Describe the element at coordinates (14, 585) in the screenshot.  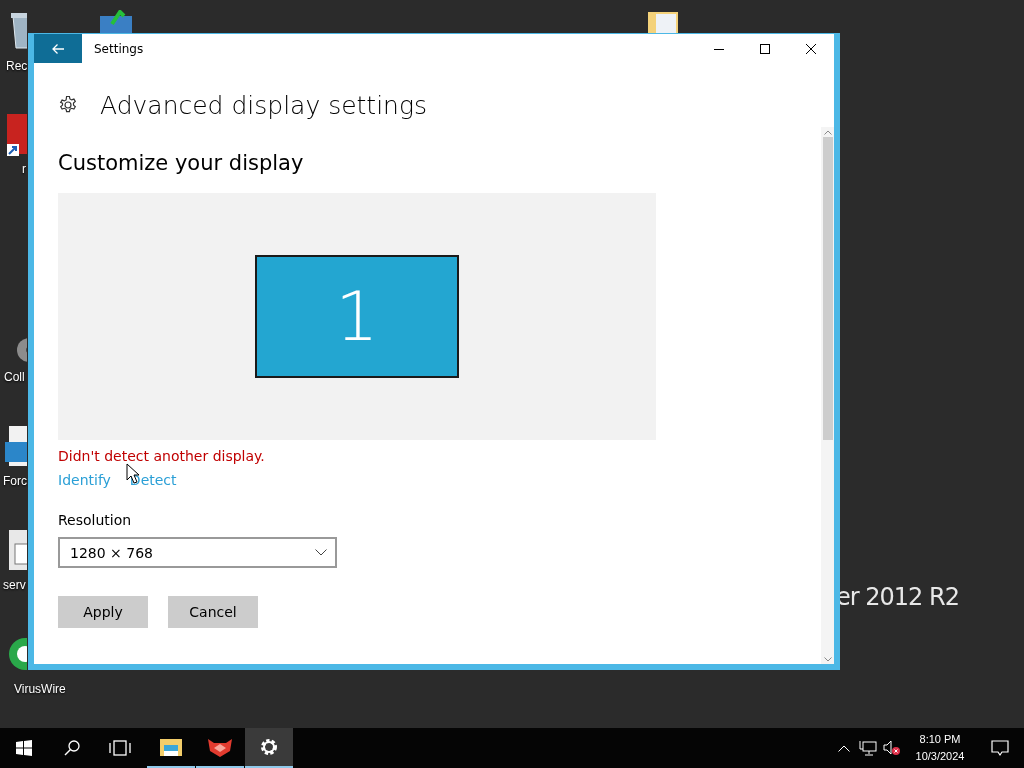
I see `desktop-icon-label: serv` at that location.